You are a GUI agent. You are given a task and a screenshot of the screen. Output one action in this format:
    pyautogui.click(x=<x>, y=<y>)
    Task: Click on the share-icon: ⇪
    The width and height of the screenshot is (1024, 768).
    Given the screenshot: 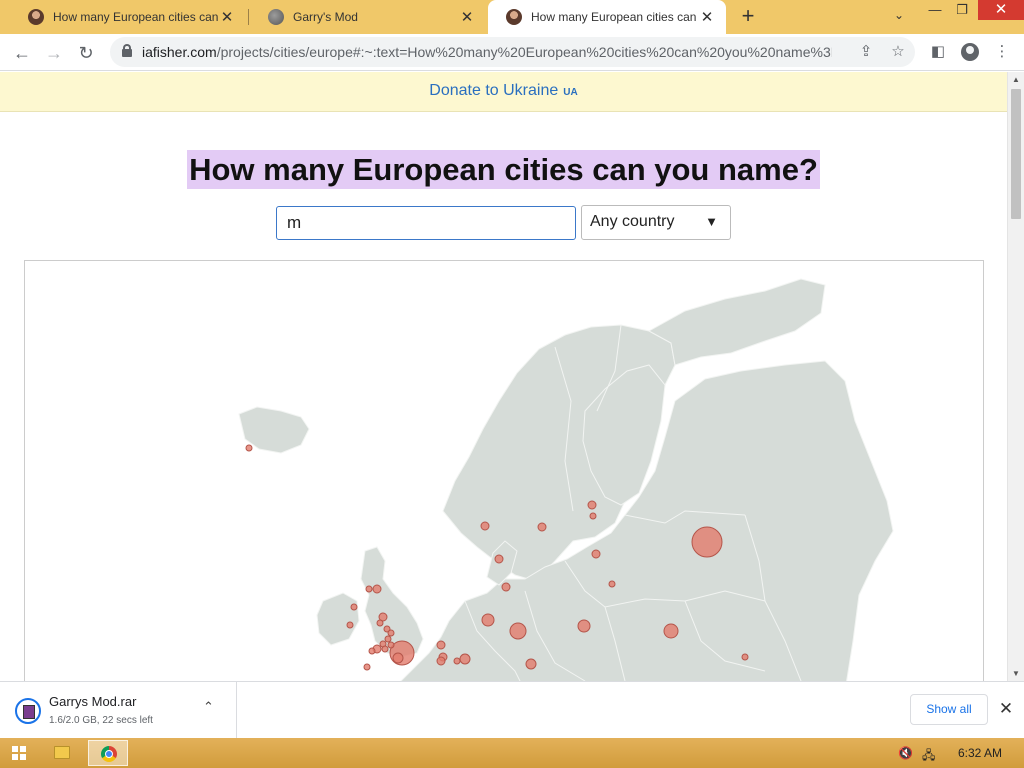 What is the action you would take?
    pyautogui.click(x=866, y=52)
    